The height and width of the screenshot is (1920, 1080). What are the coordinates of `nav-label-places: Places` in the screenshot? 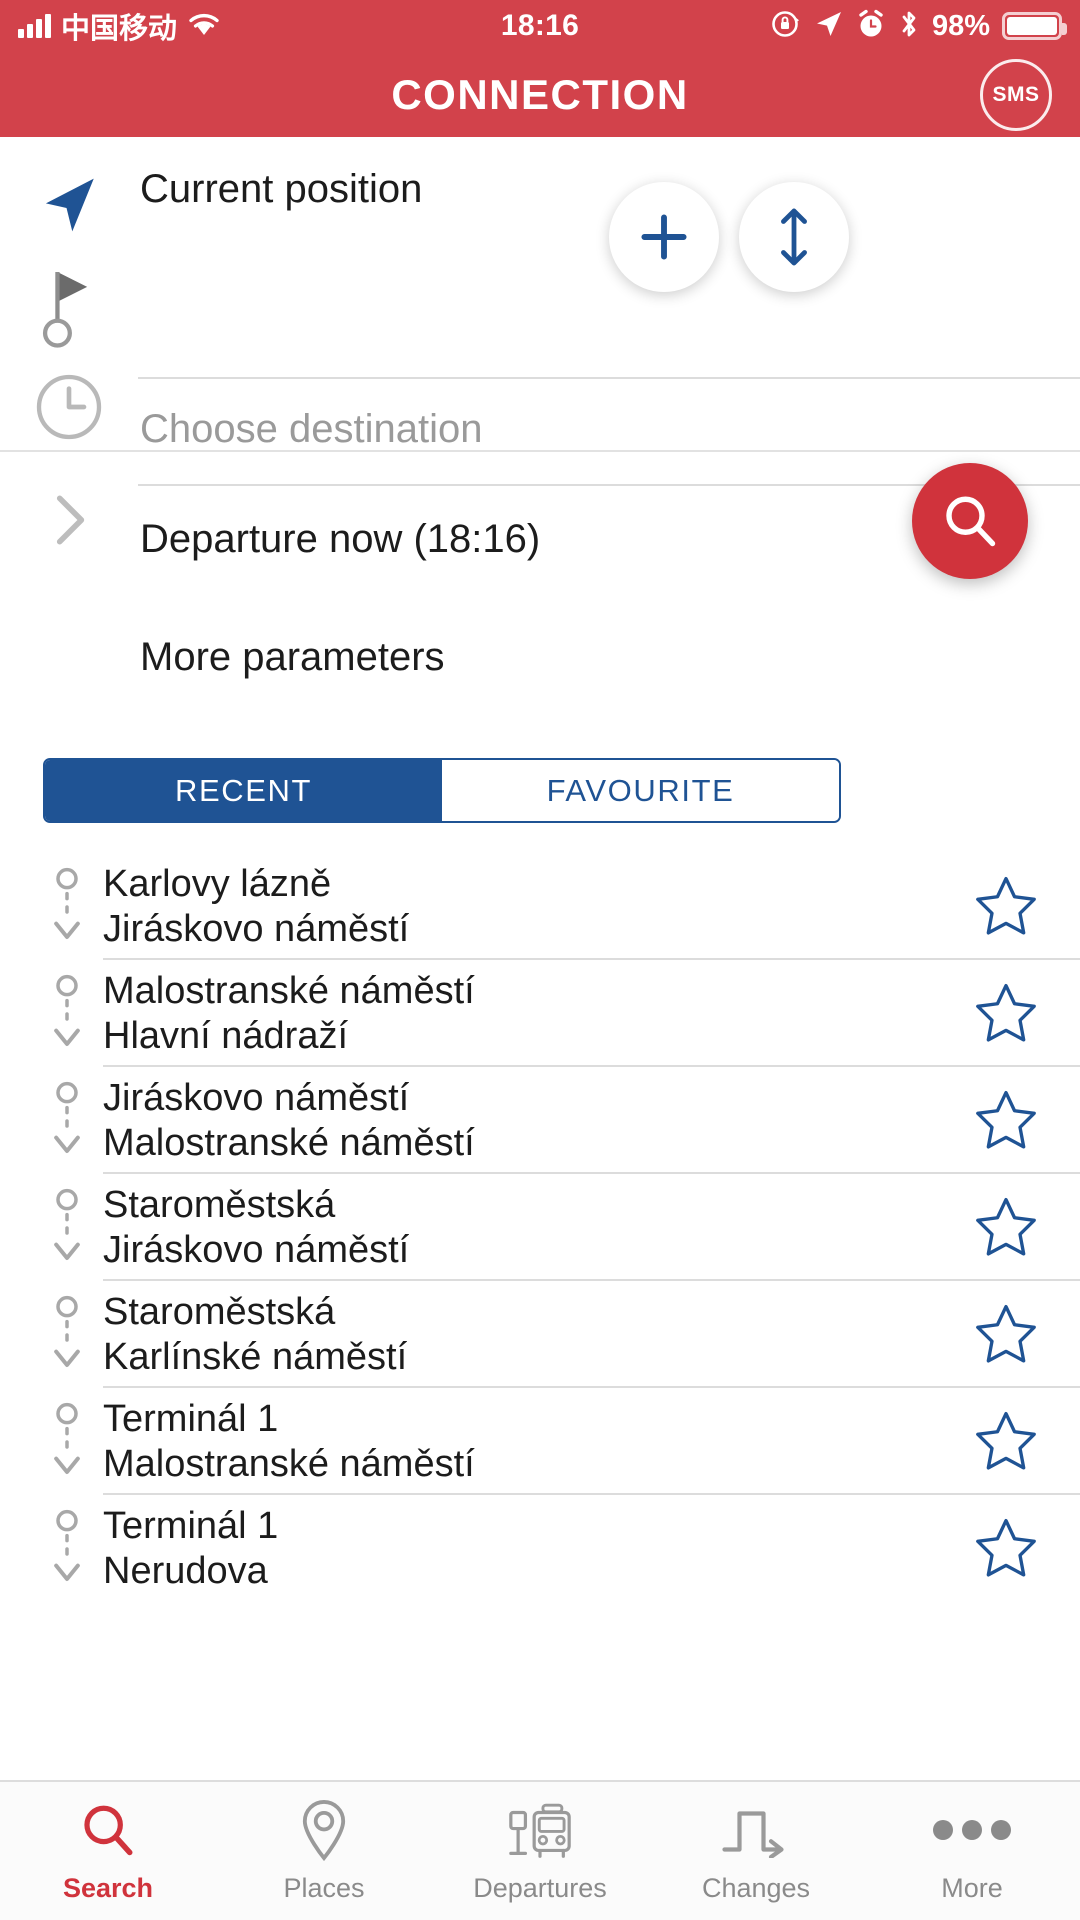 It's located at (324, 1887).